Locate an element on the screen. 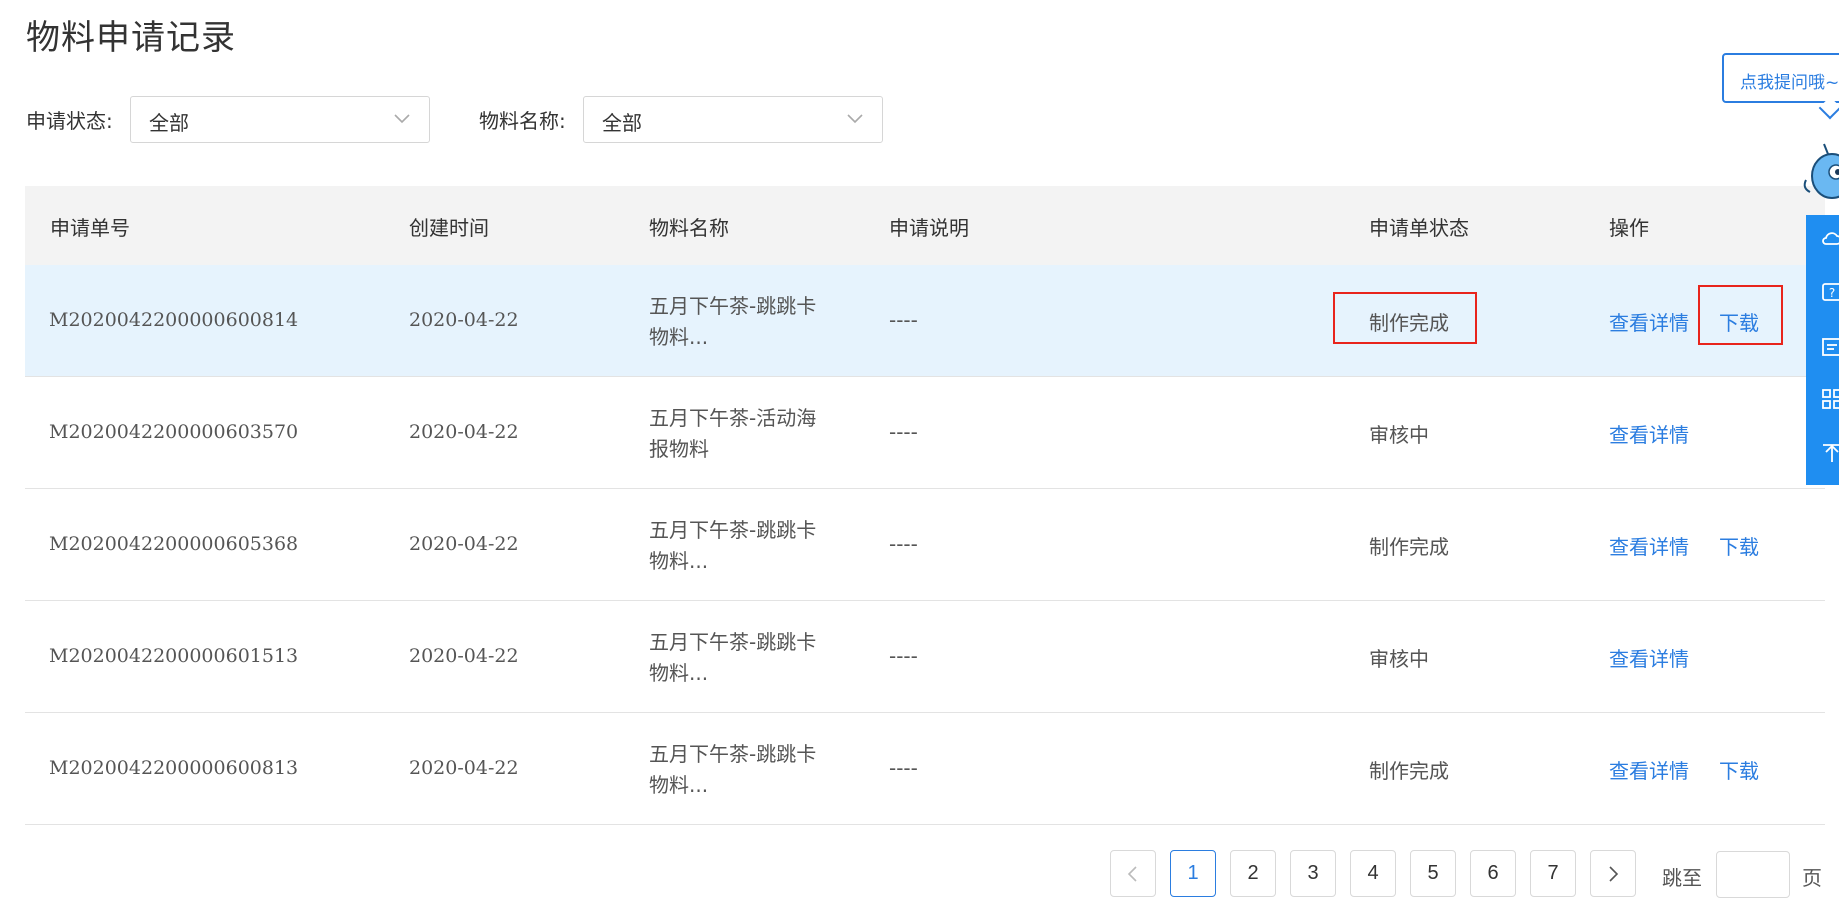 Image resolution: width=1839 pixels, height=909 pixels. page-title: 物料申请记录 is located at coordinates (131, 38).